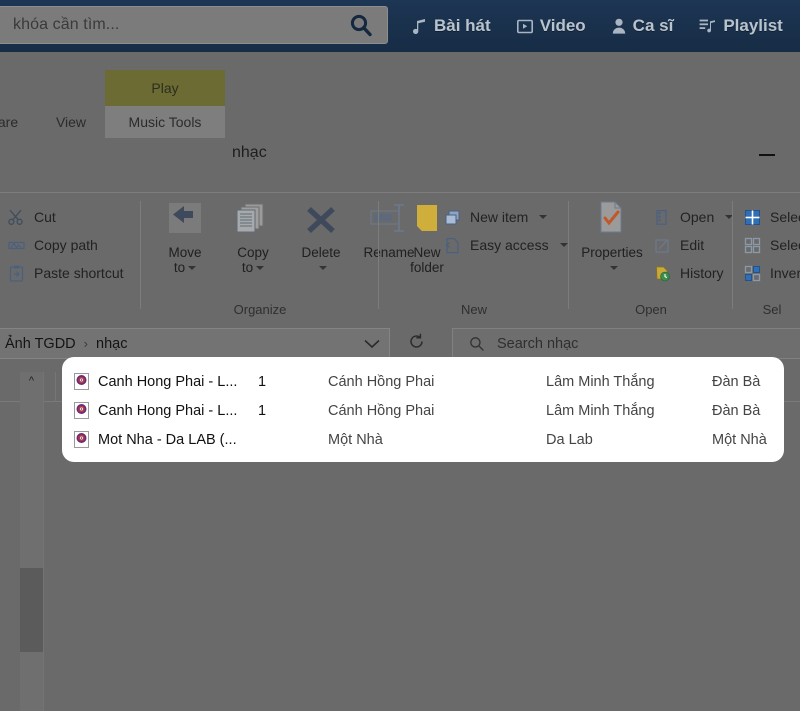 Image resolution: width=800 pixels, height=711 pixels. Describe the element at coordinates (111, 344) in the screenshot. I see `breadcrumb-item-nhac: nhạc` at that location.